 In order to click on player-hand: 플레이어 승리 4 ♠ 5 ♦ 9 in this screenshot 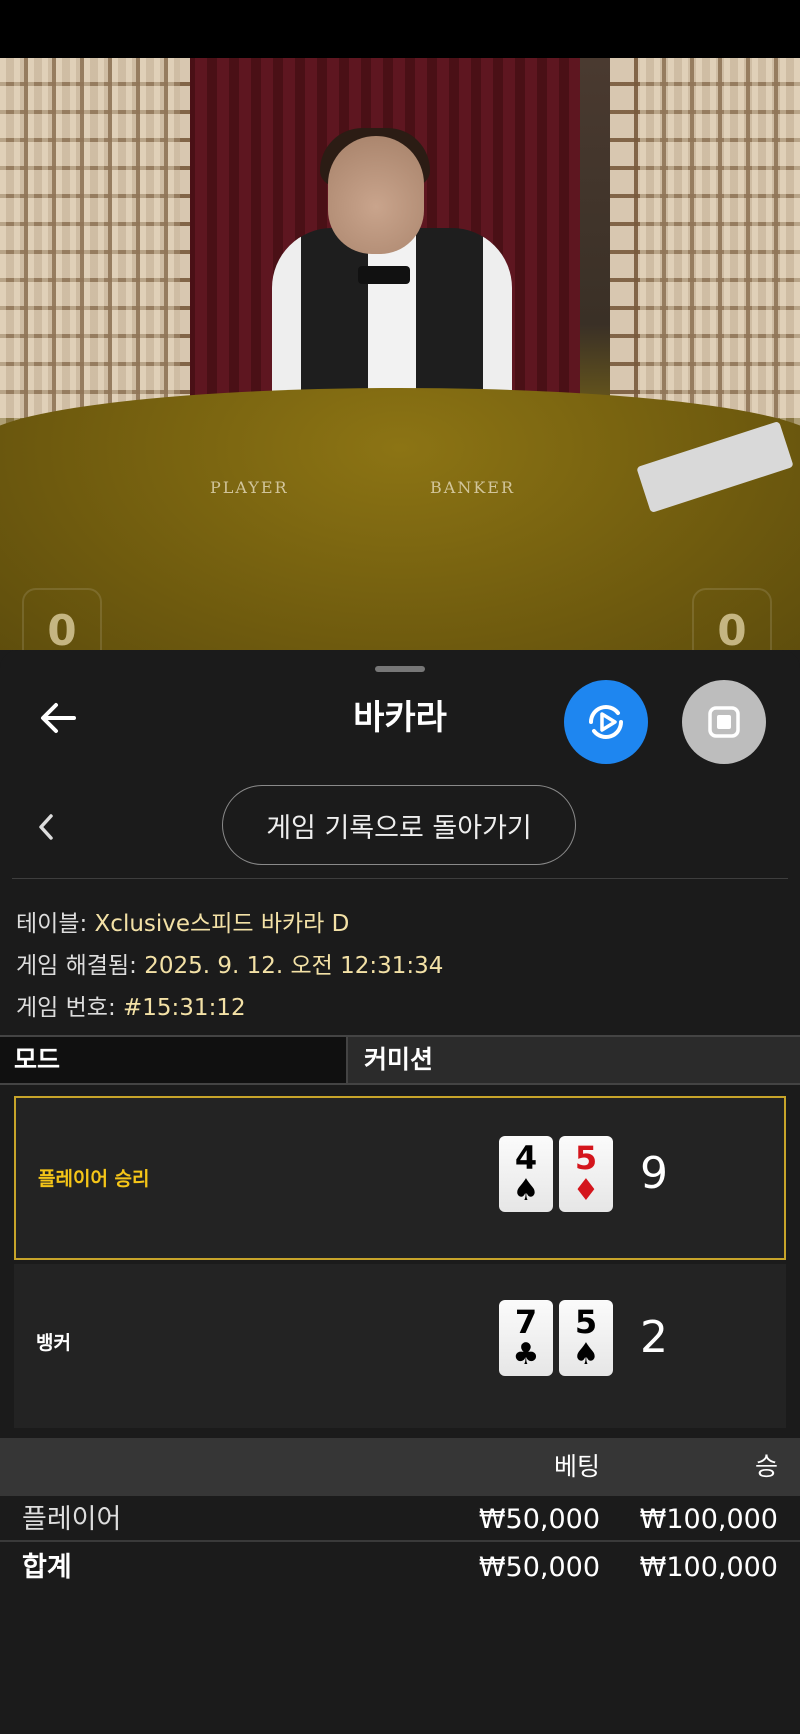, I will do `click(400, 1178)`.